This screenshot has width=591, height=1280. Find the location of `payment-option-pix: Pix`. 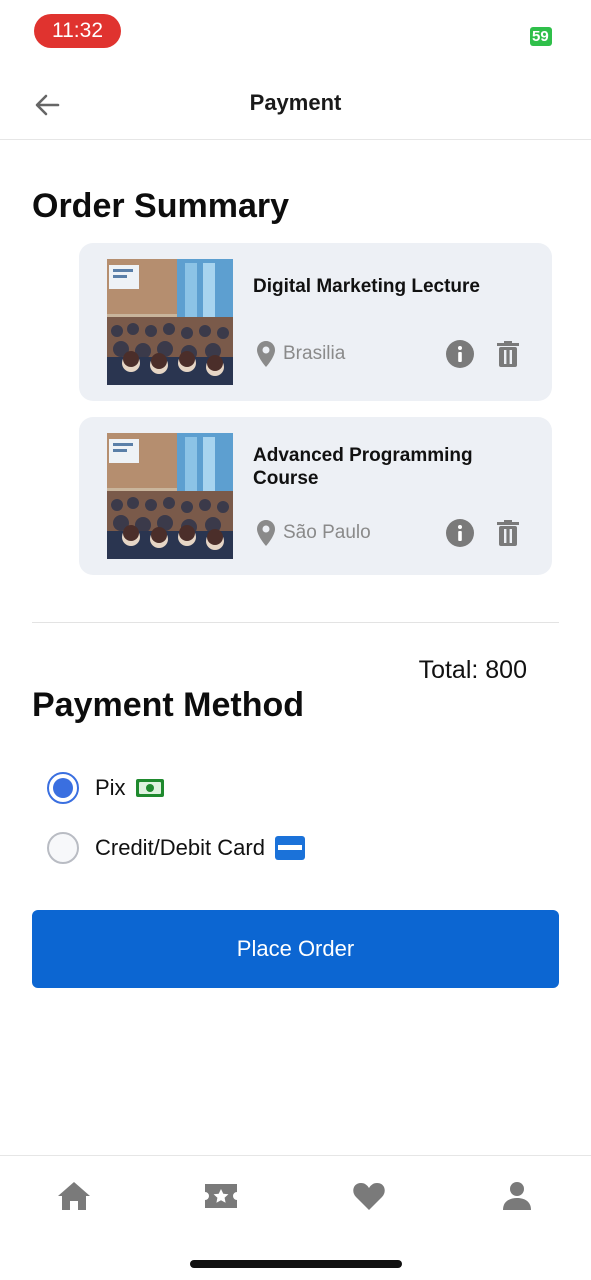

payment-option-pix: Pix is located at coordinates (105, 788).